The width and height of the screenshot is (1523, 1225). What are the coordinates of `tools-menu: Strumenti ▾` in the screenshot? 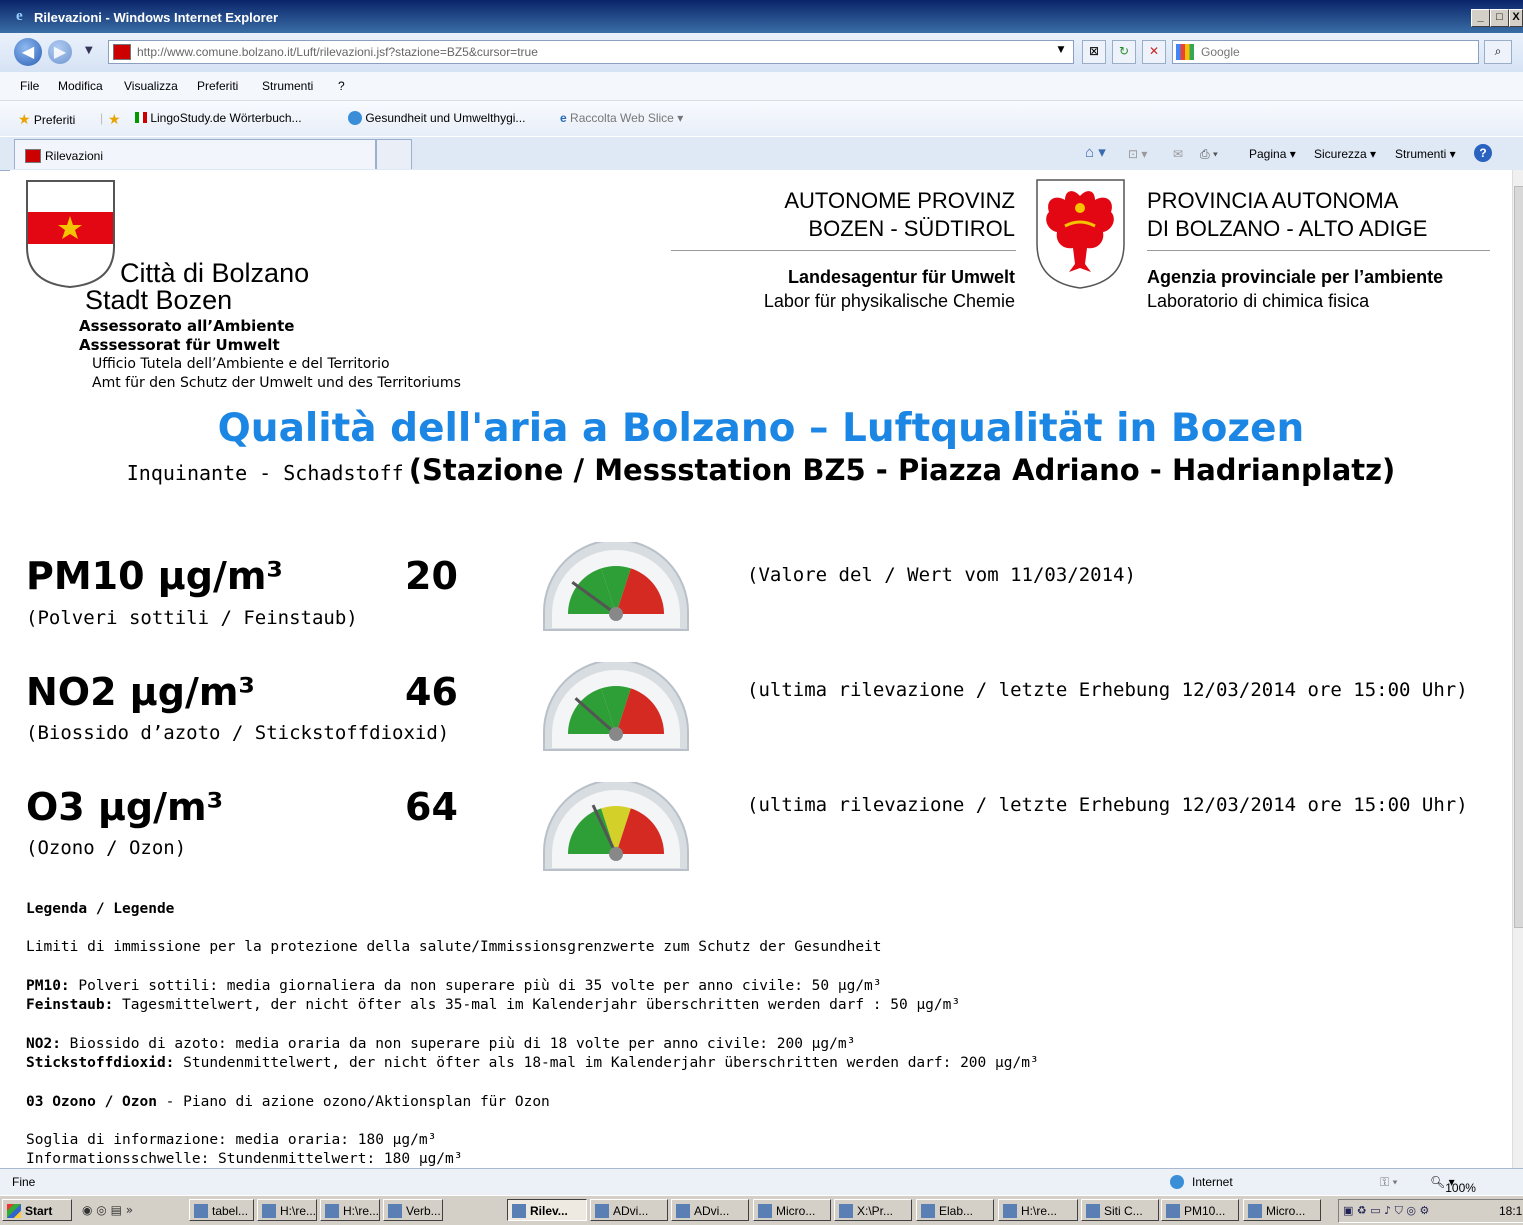 It's located at (1425, 154).